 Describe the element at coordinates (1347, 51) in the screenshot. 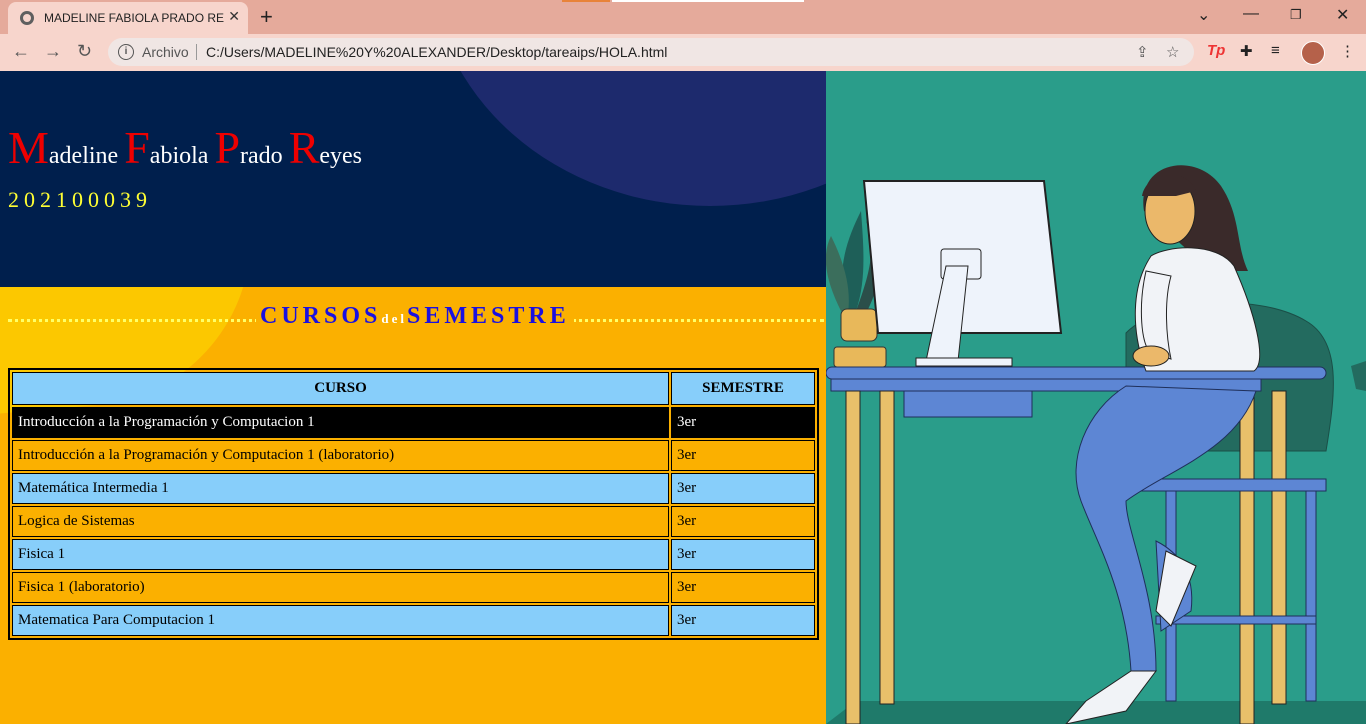

I see `menu-icon: ⋮` at that location.